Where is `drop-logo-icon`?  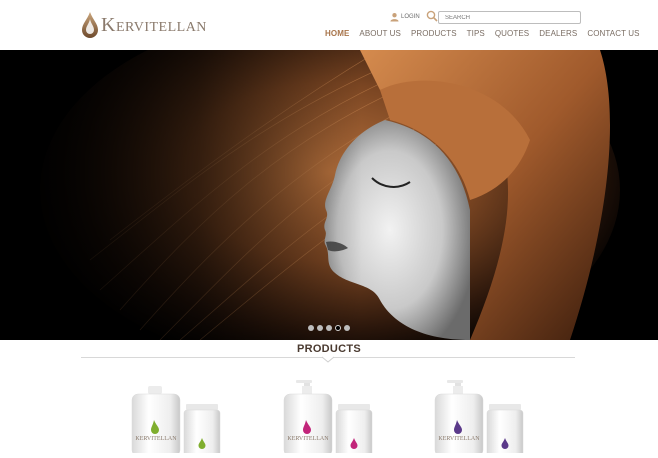
drop-logo-icon is located at coordinates (90, 25).